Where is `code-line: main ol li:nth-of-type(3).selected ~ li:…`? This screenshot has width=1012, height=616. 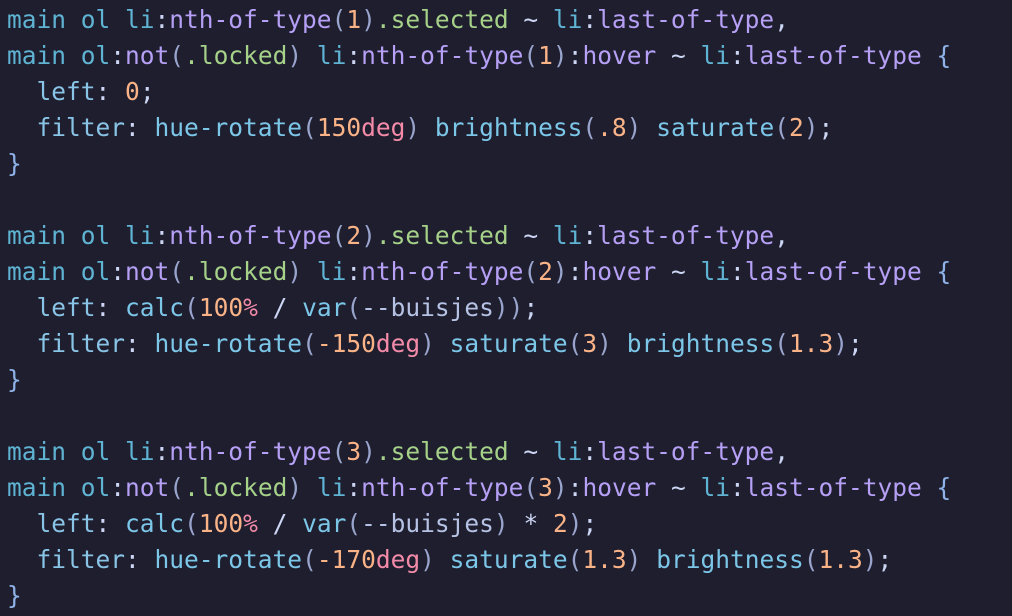 code-line: main ol li:nth-of-type(3).selected ~ li:… is located at coordinates (507, 452).